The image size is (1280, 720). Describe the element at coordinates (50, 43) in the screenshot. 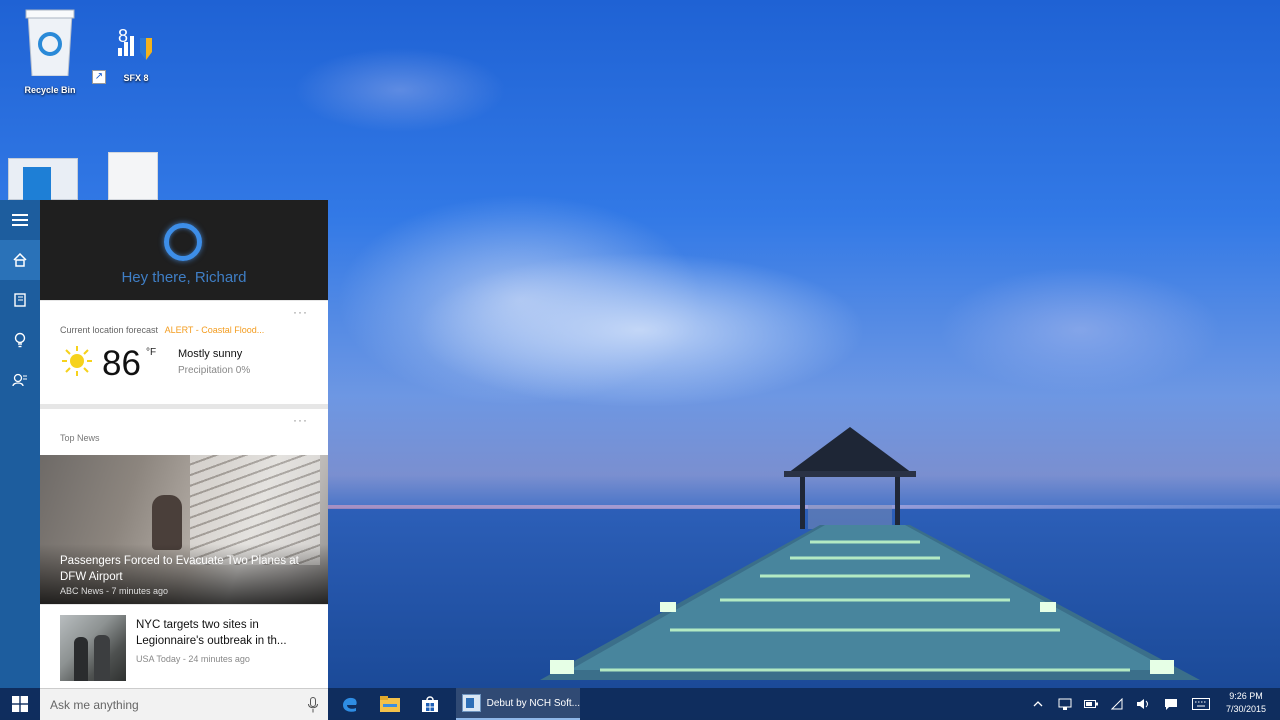

I see `recycle-bin-icon` at that location.